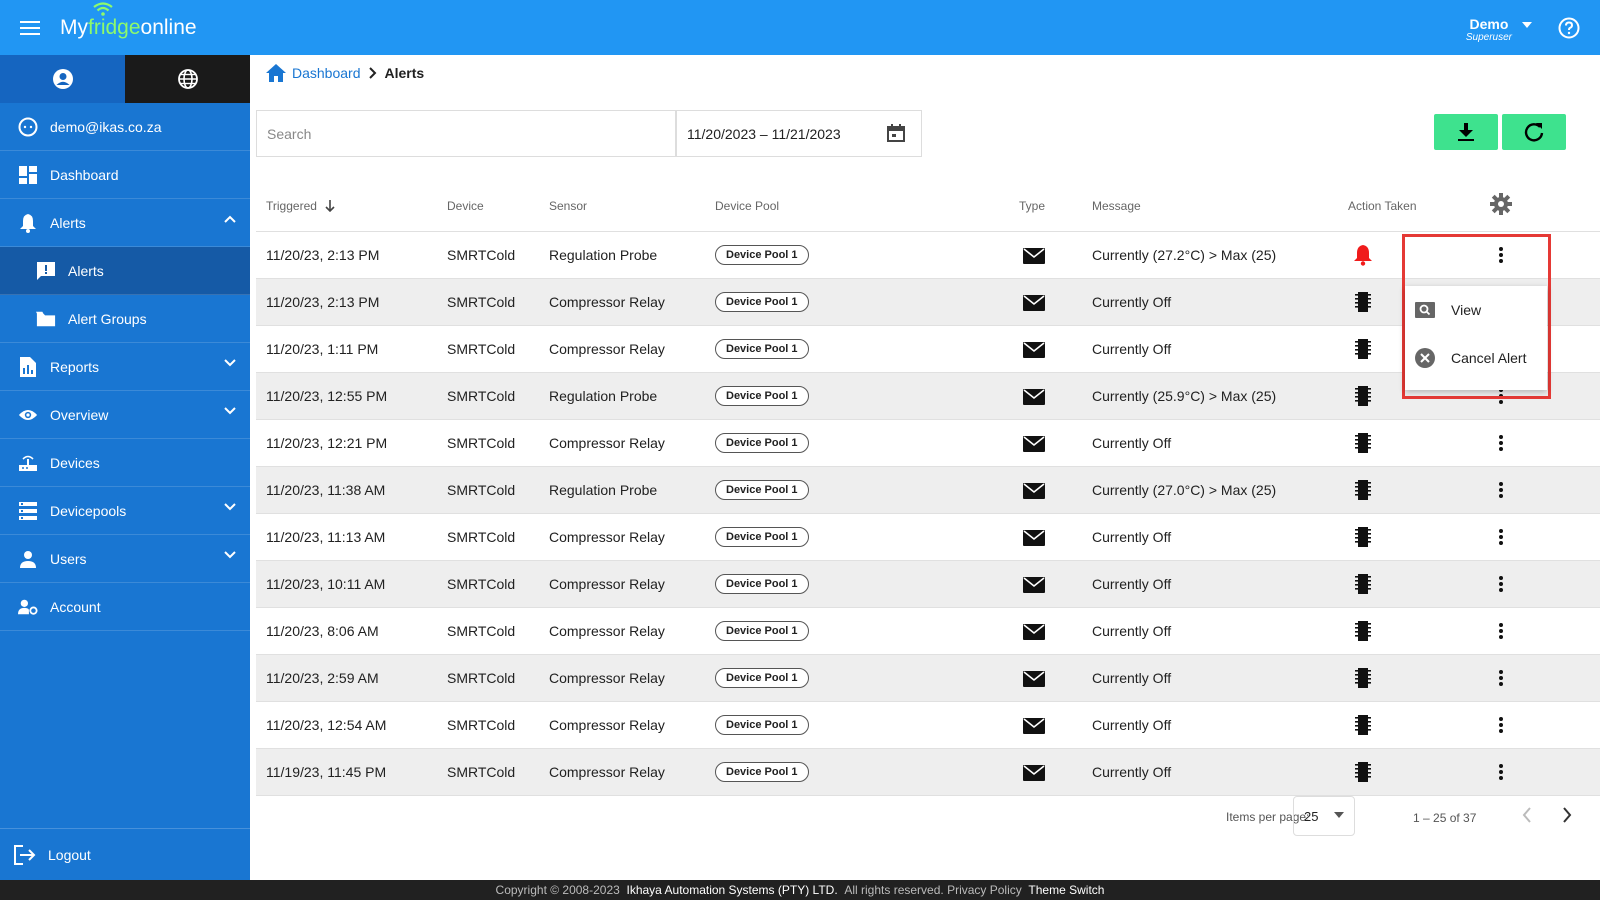  I want to click on date-range-picker: 11/20/2023 – 11/21/2023, so click(799, 133).